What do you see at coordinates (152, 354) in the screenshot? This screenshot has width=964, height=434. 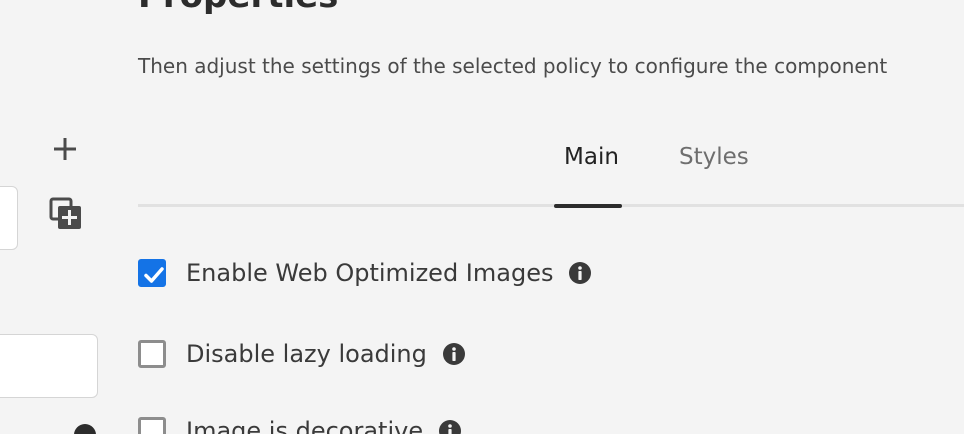 I see `disable-lazy-loading-checkbox` at bounding box center [152, 354].